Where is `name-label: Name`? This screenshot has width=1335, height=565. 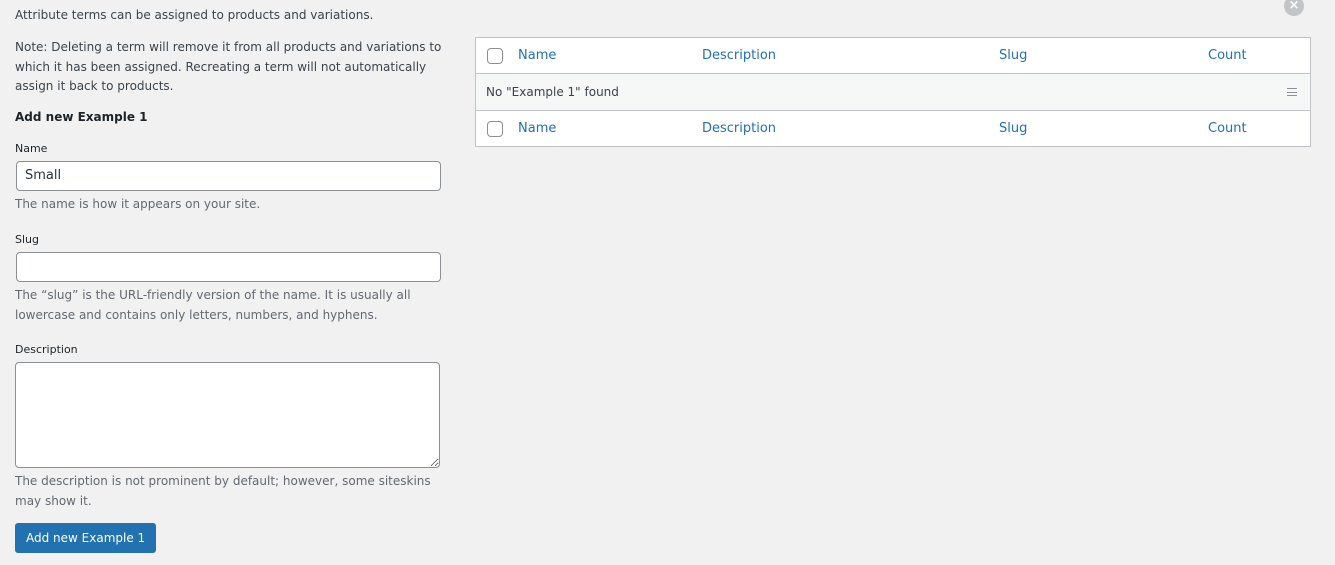 name-label: Name is located at coordinates (31, 148).